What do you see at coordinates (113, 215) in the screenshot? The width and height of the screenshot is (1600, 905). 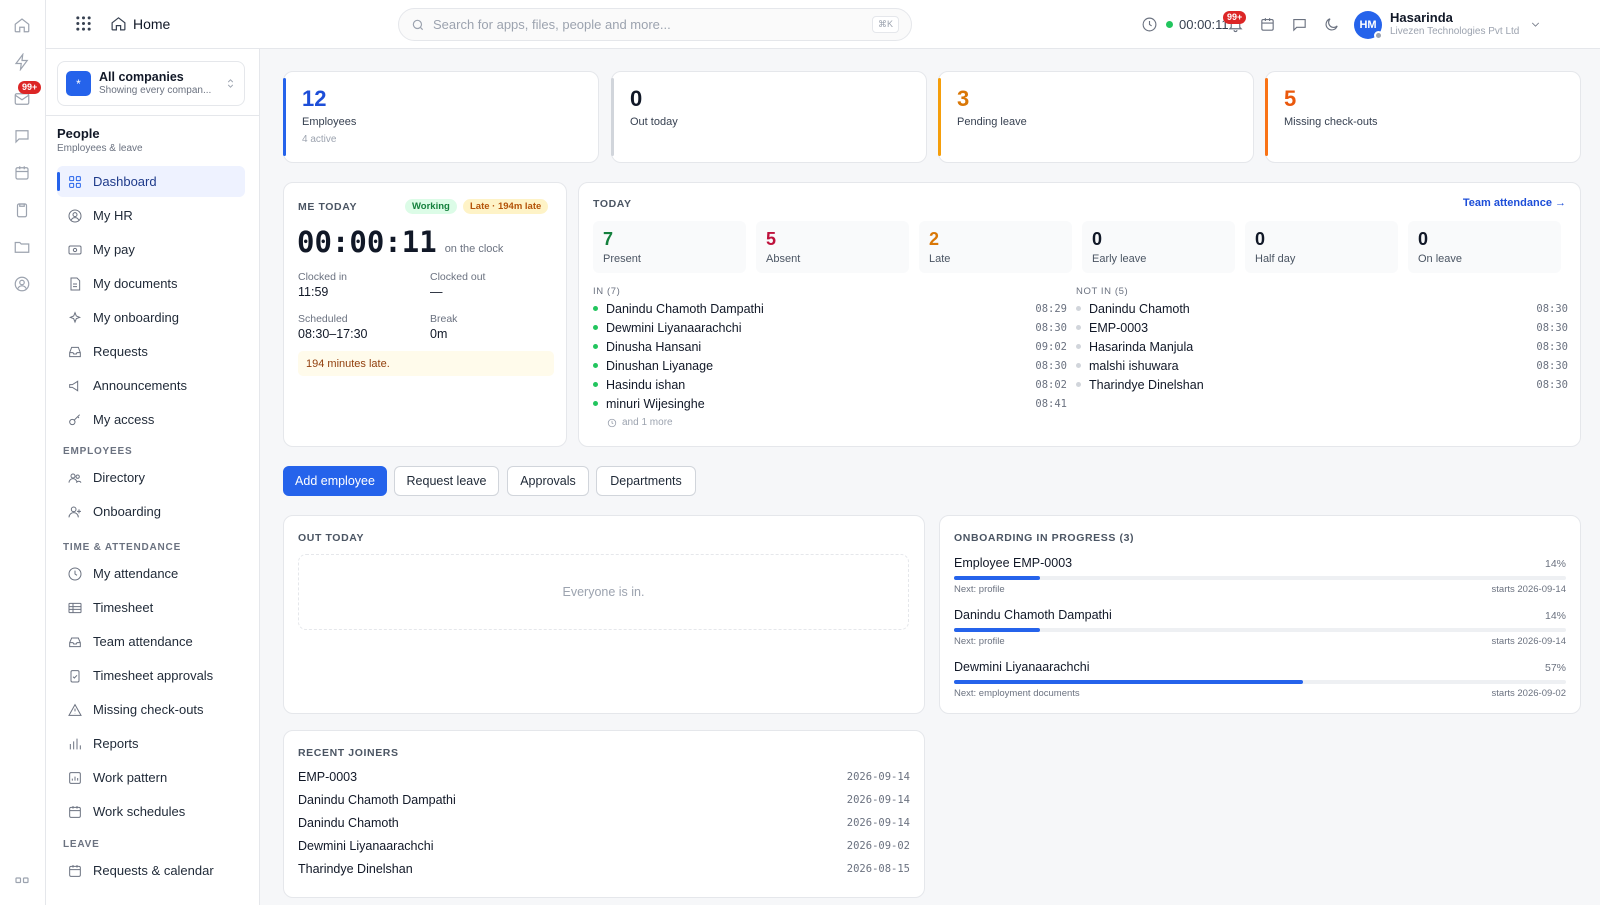 I see `nav-label: My HR` at bounding box center [113, 215].